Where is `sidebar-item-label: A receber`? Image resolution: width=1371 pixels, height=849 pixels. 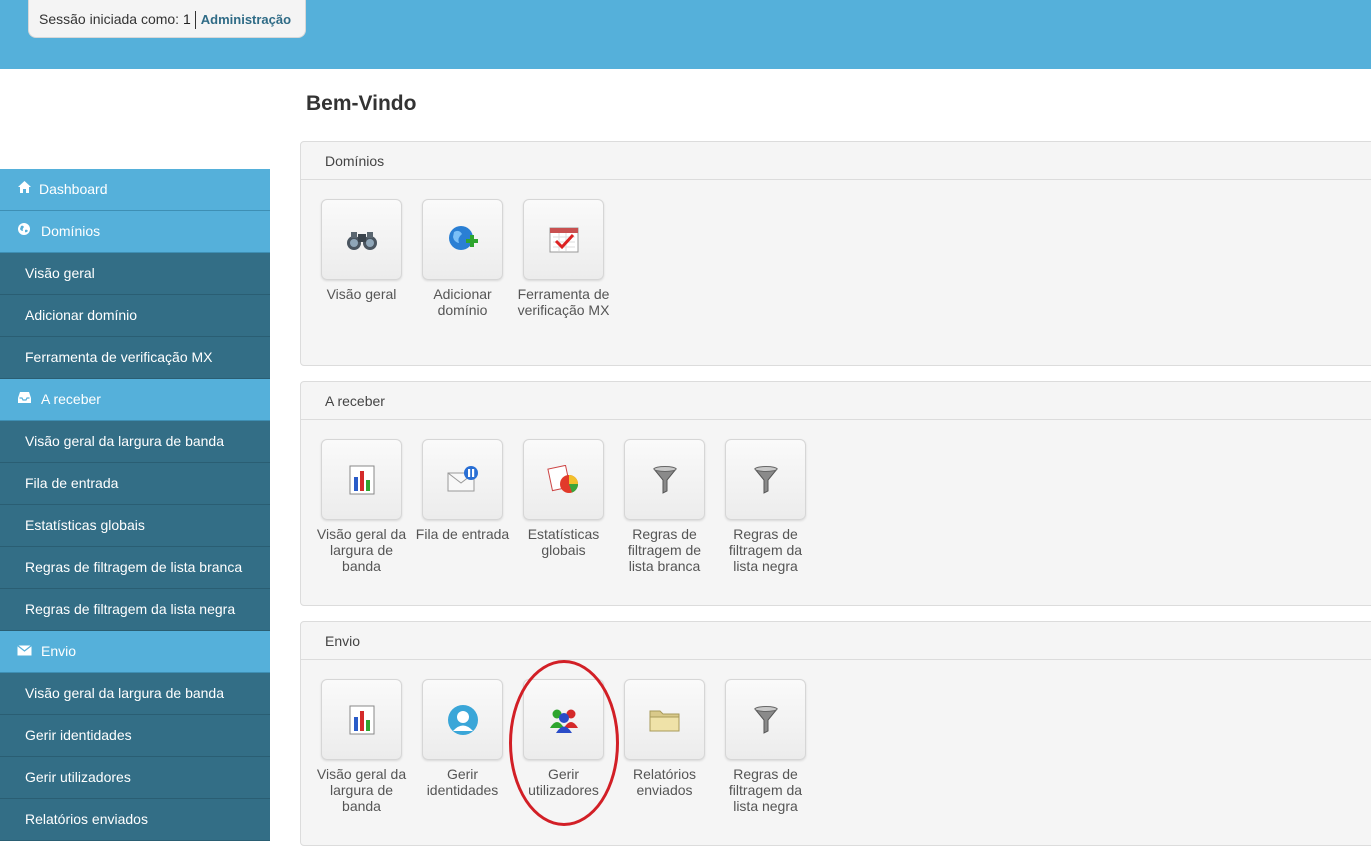
sidebar-item-label: A receber is located at coordinates (71, 399).